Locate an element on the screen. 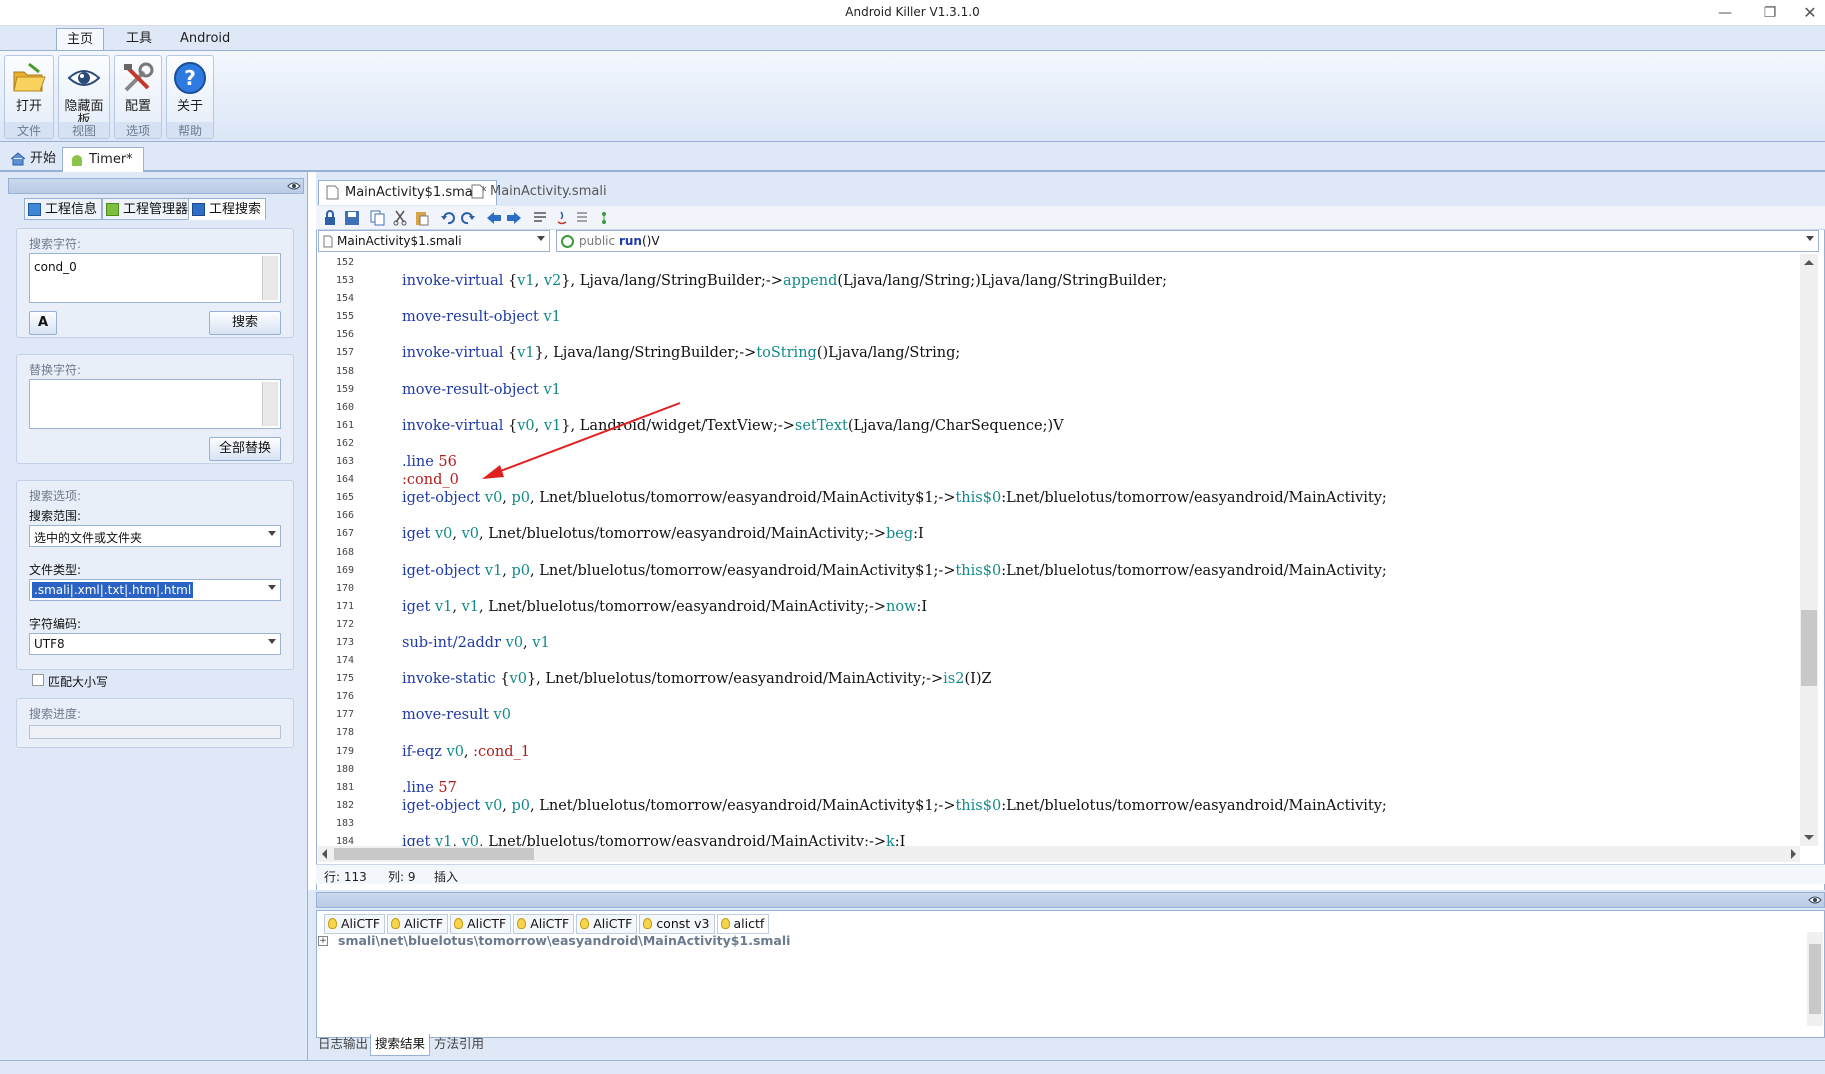  list-icon is located at coordinates (582, 218).